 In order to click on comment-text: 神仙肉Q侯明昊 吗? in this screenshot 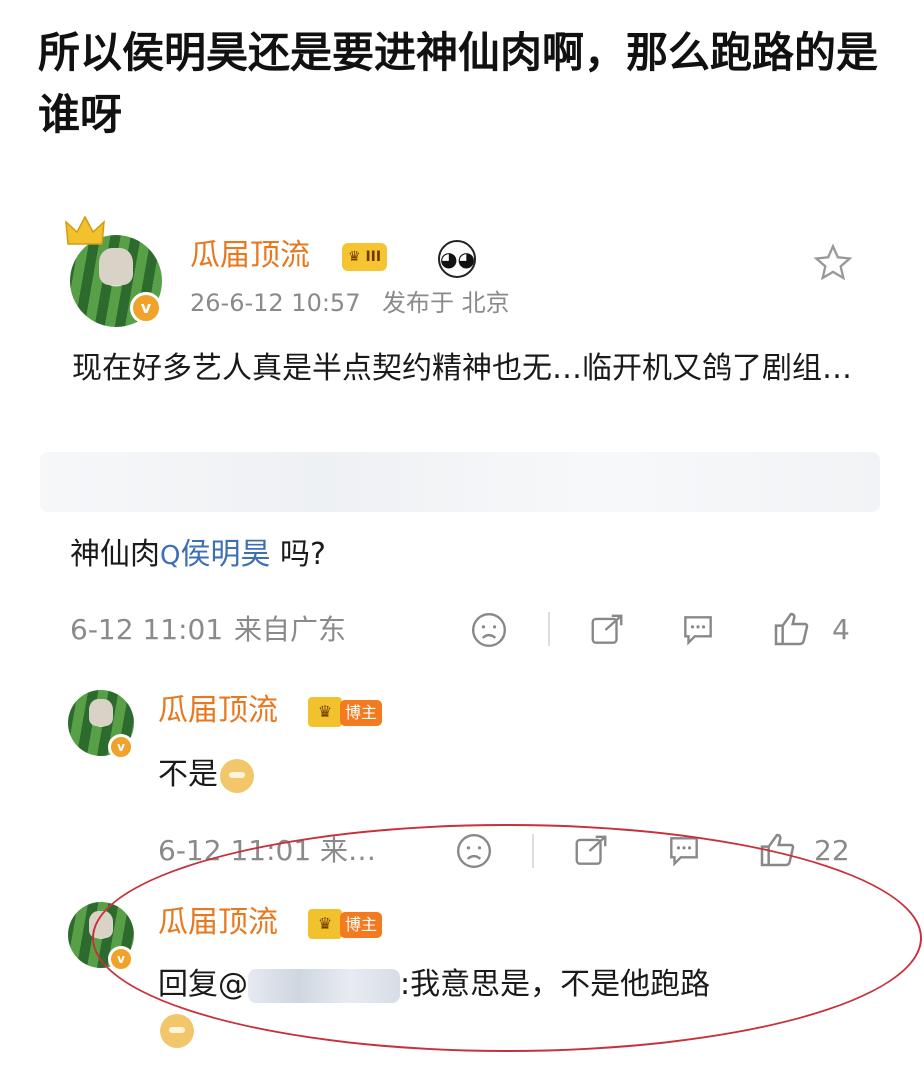, I will do `click(198, 555)`.